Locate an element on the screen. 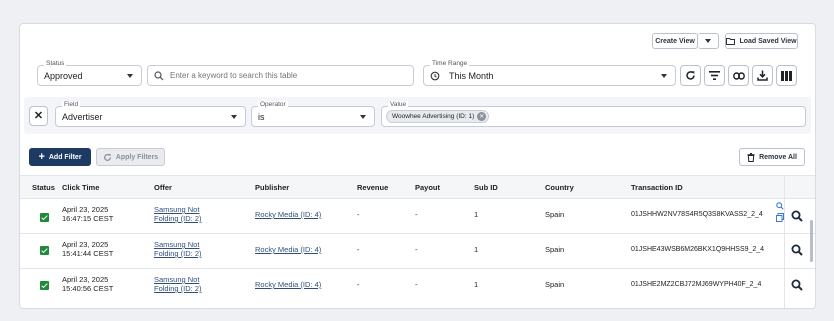  value-chip: Woowhee Advertising (ID: 1) ✕ is located at coordinates (438, 116).